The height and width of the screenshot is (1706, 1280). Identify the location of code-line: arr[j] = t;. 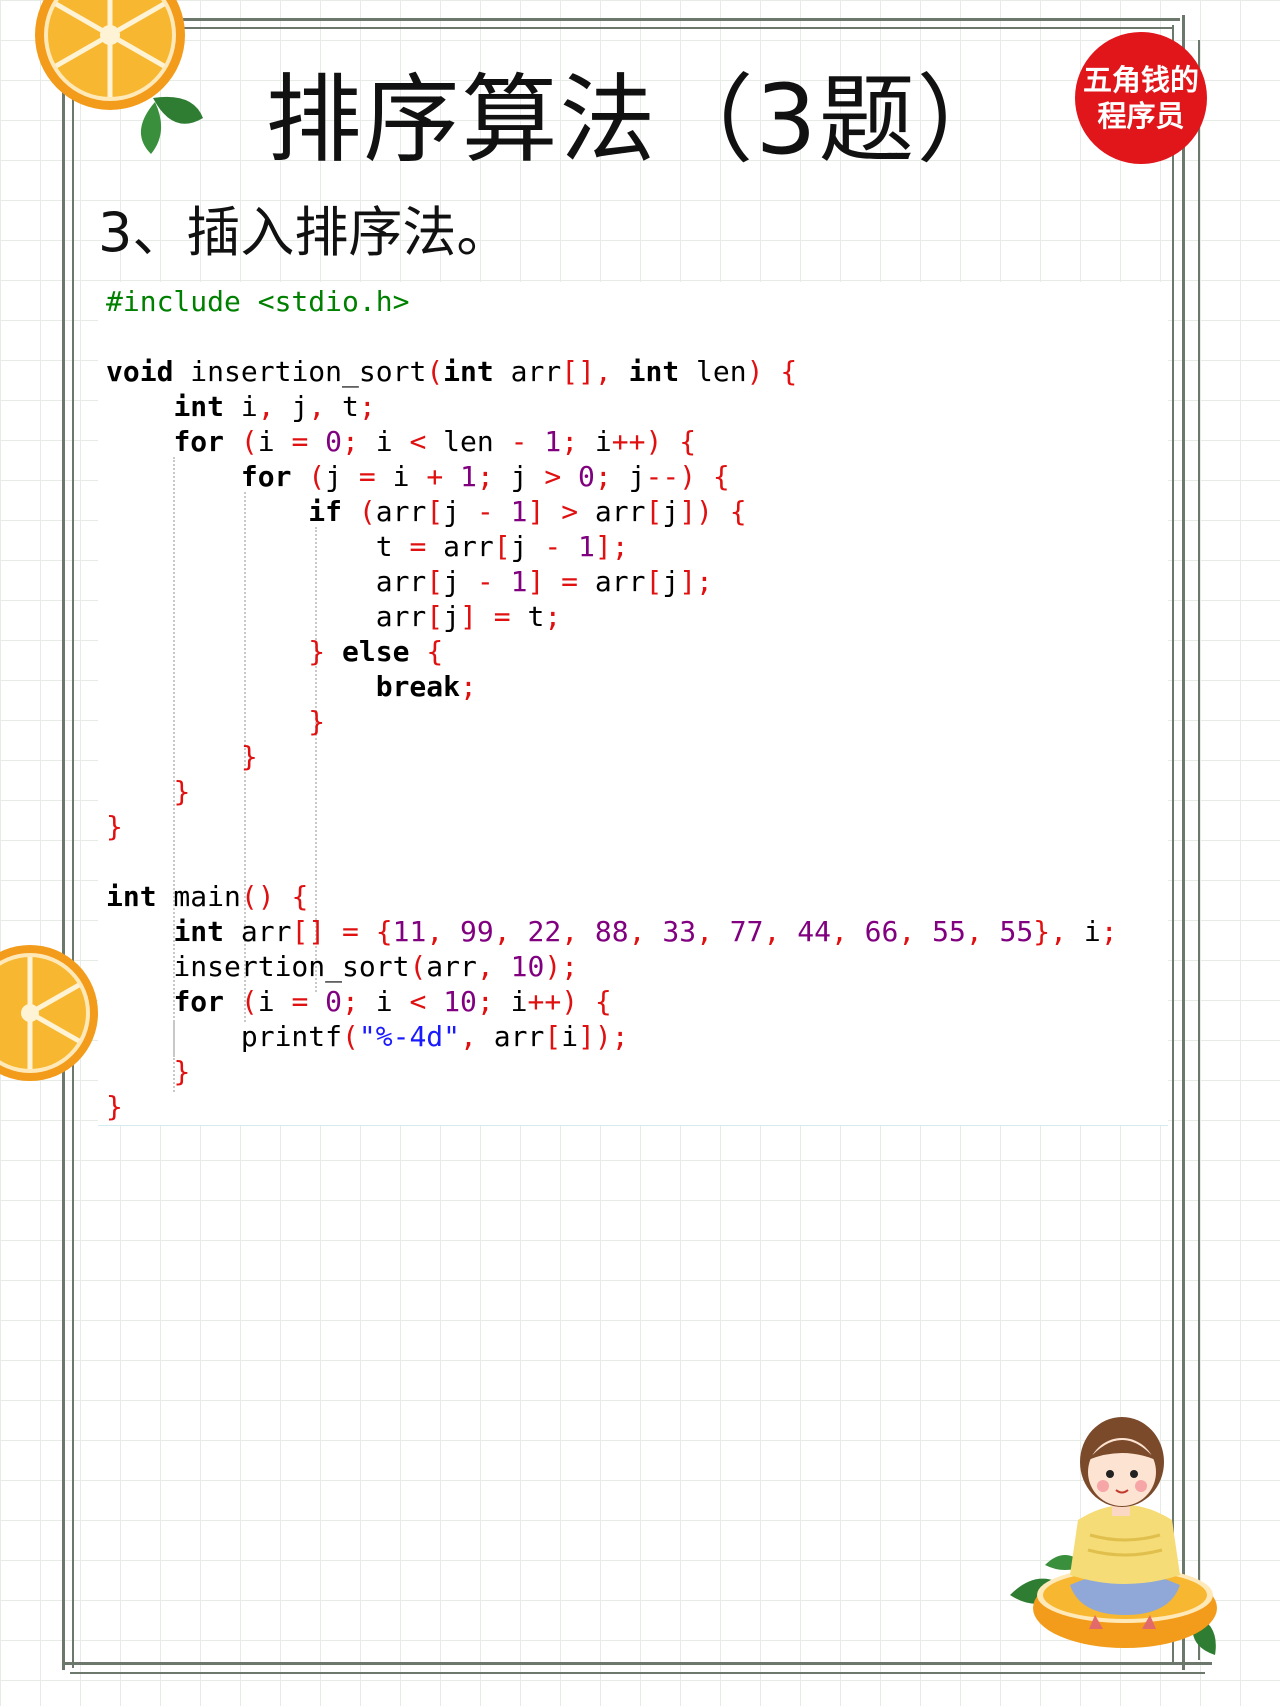
(334, 616).